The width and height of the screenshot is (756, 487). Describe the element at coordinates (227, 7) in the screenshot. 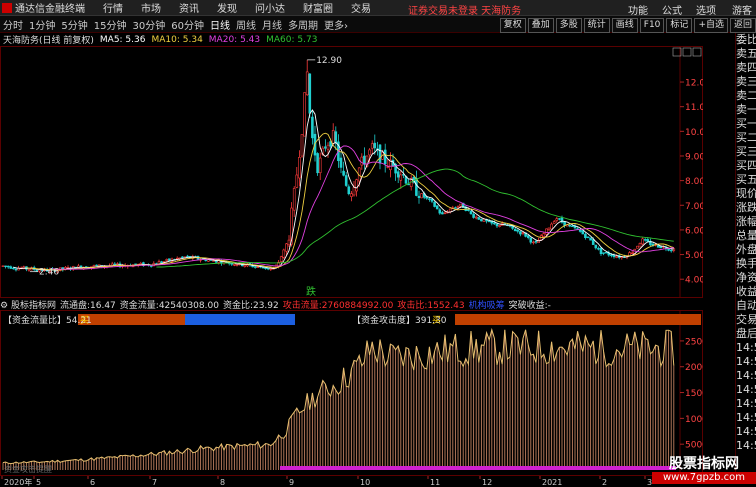

I see `menu-faxian: 发现` at that location.